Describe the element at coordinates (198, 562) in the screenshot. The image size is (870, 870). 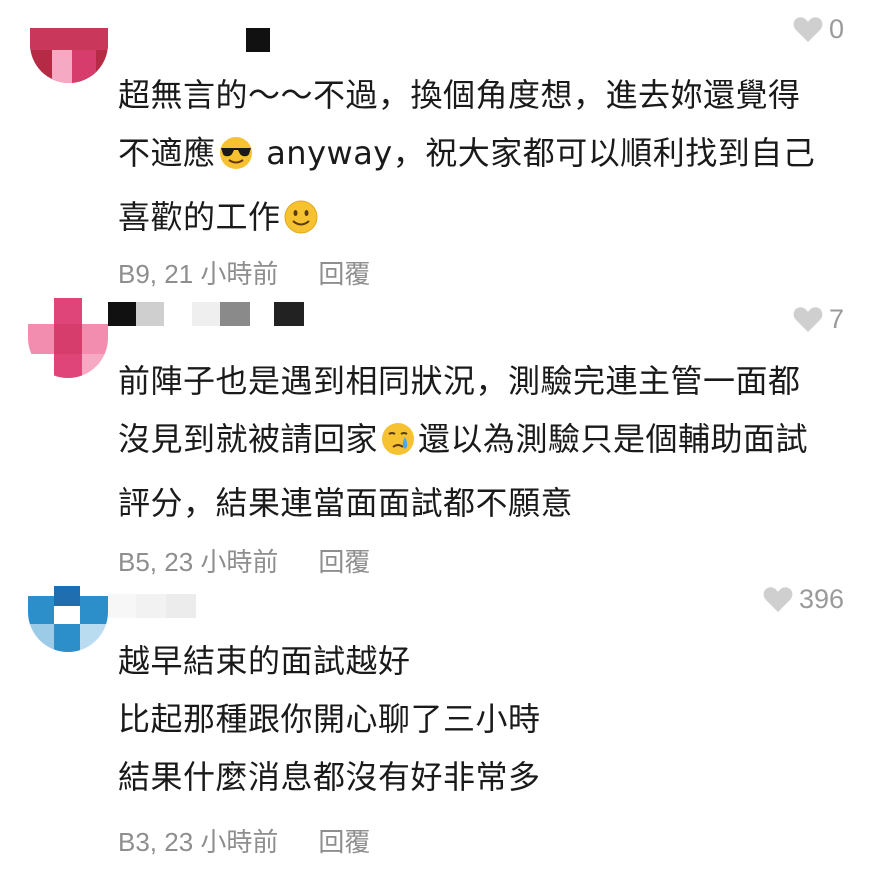
I see `floor-timestamp: B5, 23 小時前` at that location.